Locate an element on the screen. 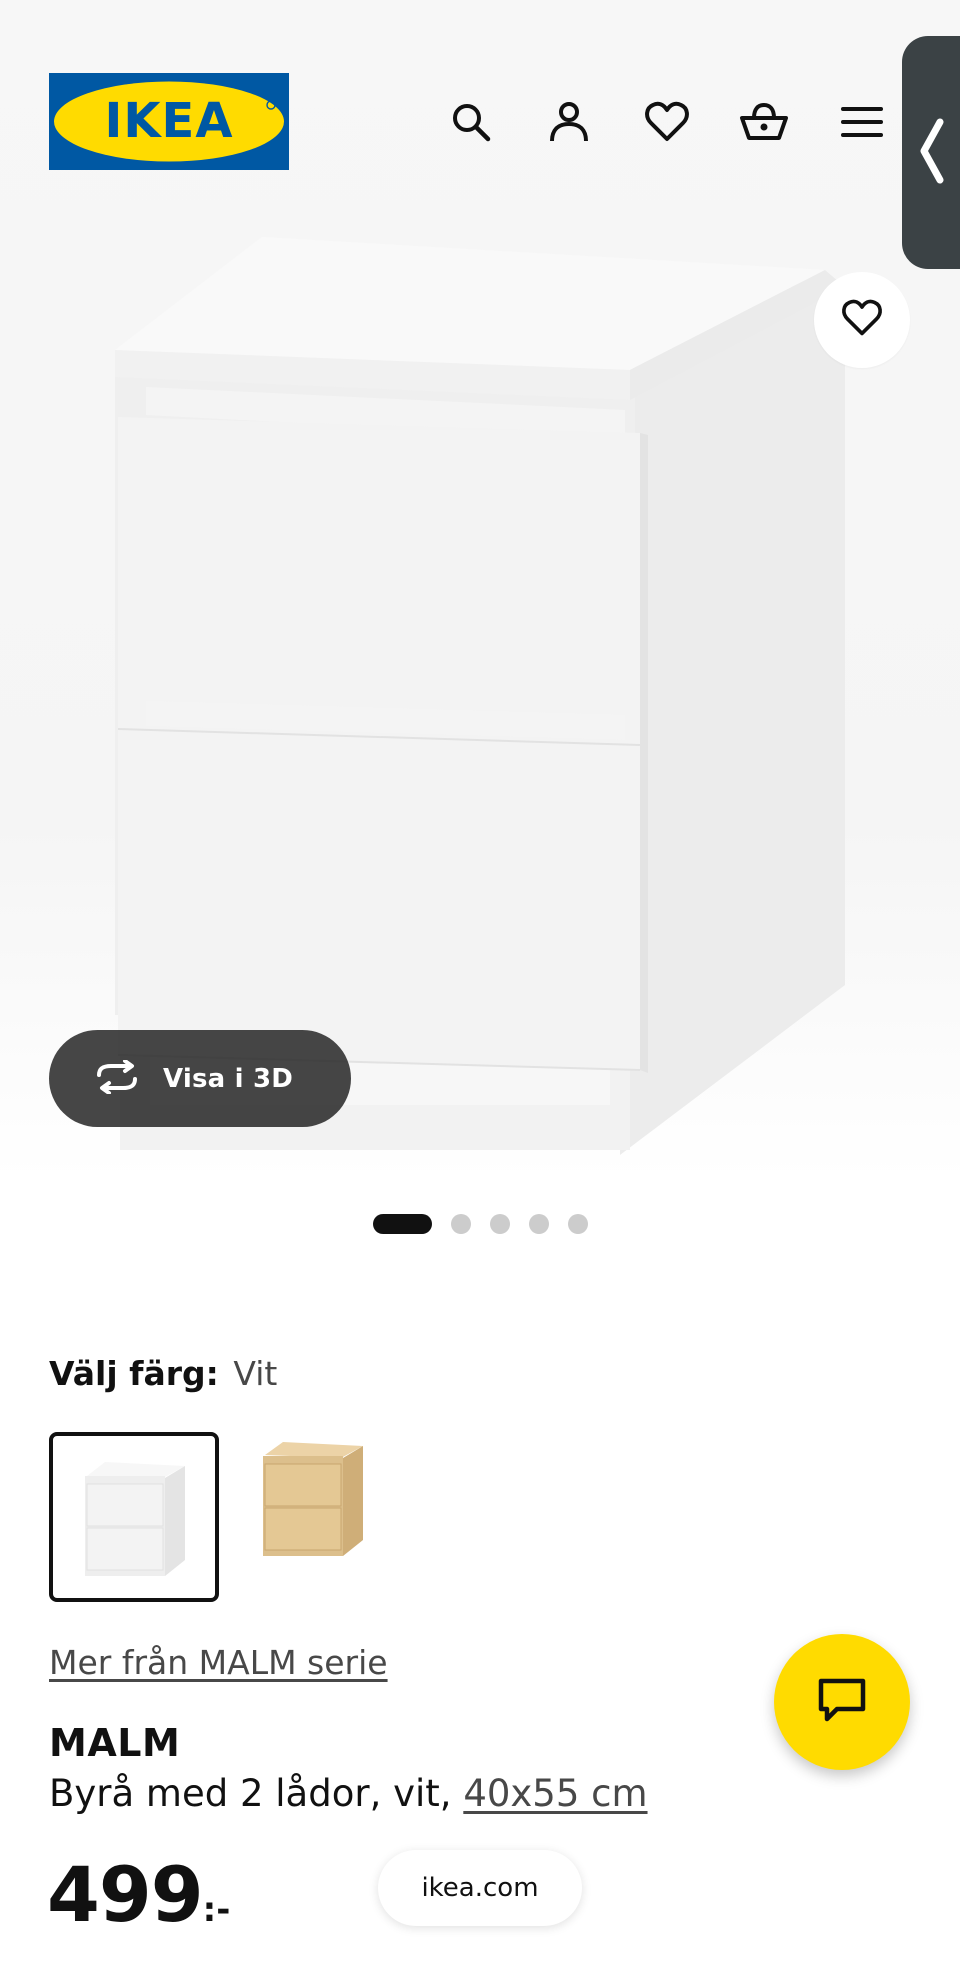  menu-icon is located at coordinates (862, 122).